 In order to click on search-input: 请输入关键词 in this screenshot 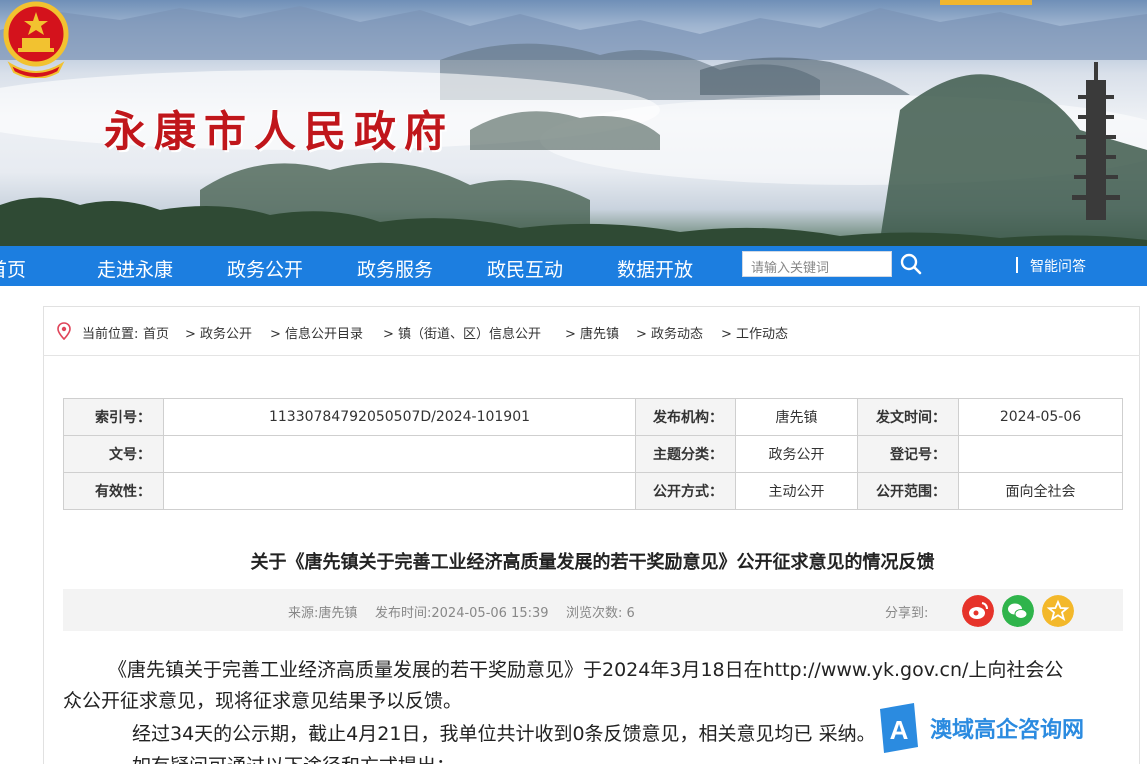, I will do `click(817, 264)`.